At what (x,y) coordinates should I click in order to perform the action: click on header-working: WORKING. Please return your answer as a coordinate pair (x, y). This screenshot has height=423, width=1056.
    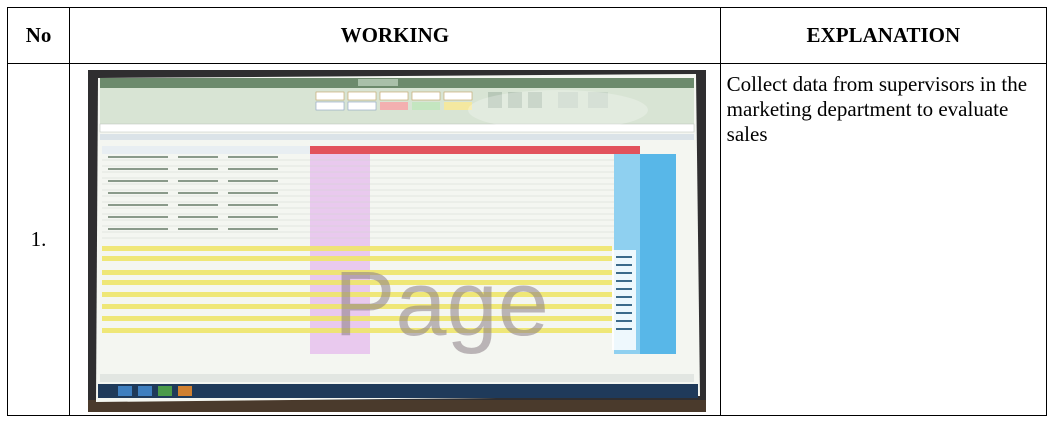
    Looking at the image, I should click on (395, 35).